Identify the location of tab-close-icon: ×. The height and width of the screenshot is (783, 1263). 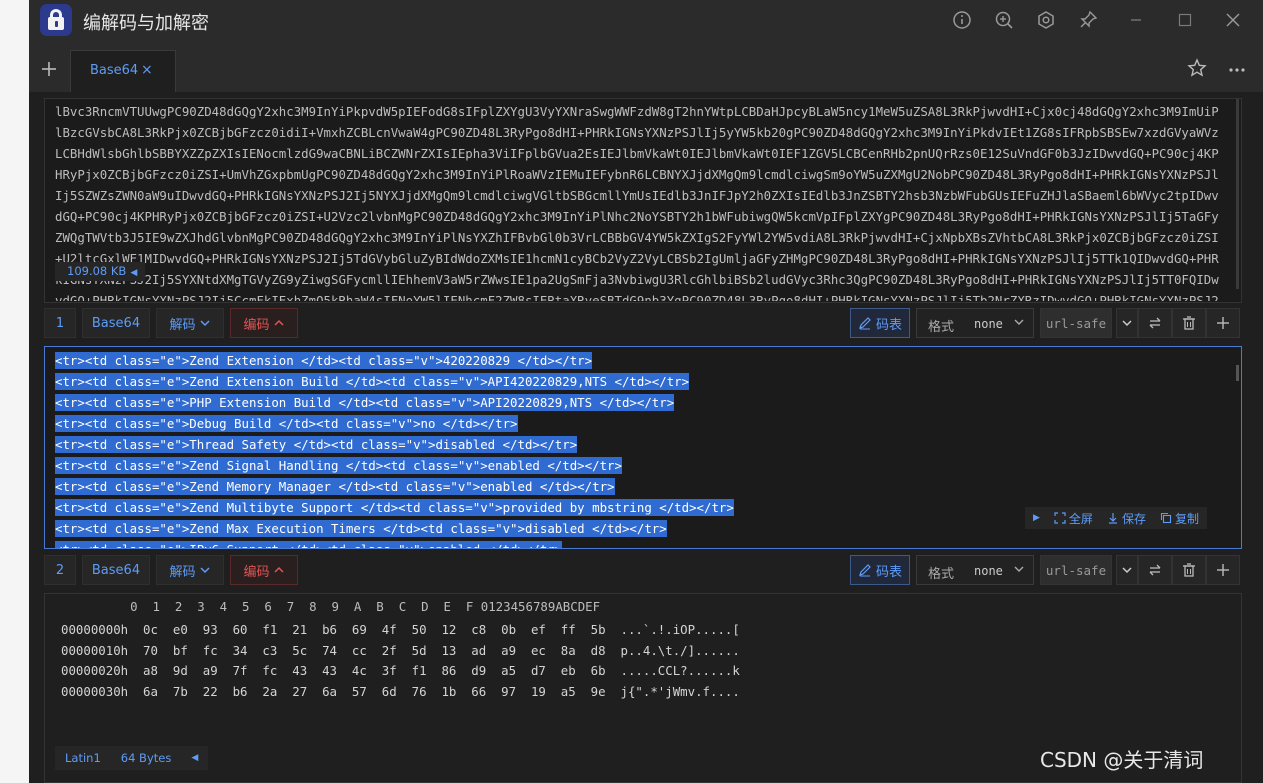
(148, 71).